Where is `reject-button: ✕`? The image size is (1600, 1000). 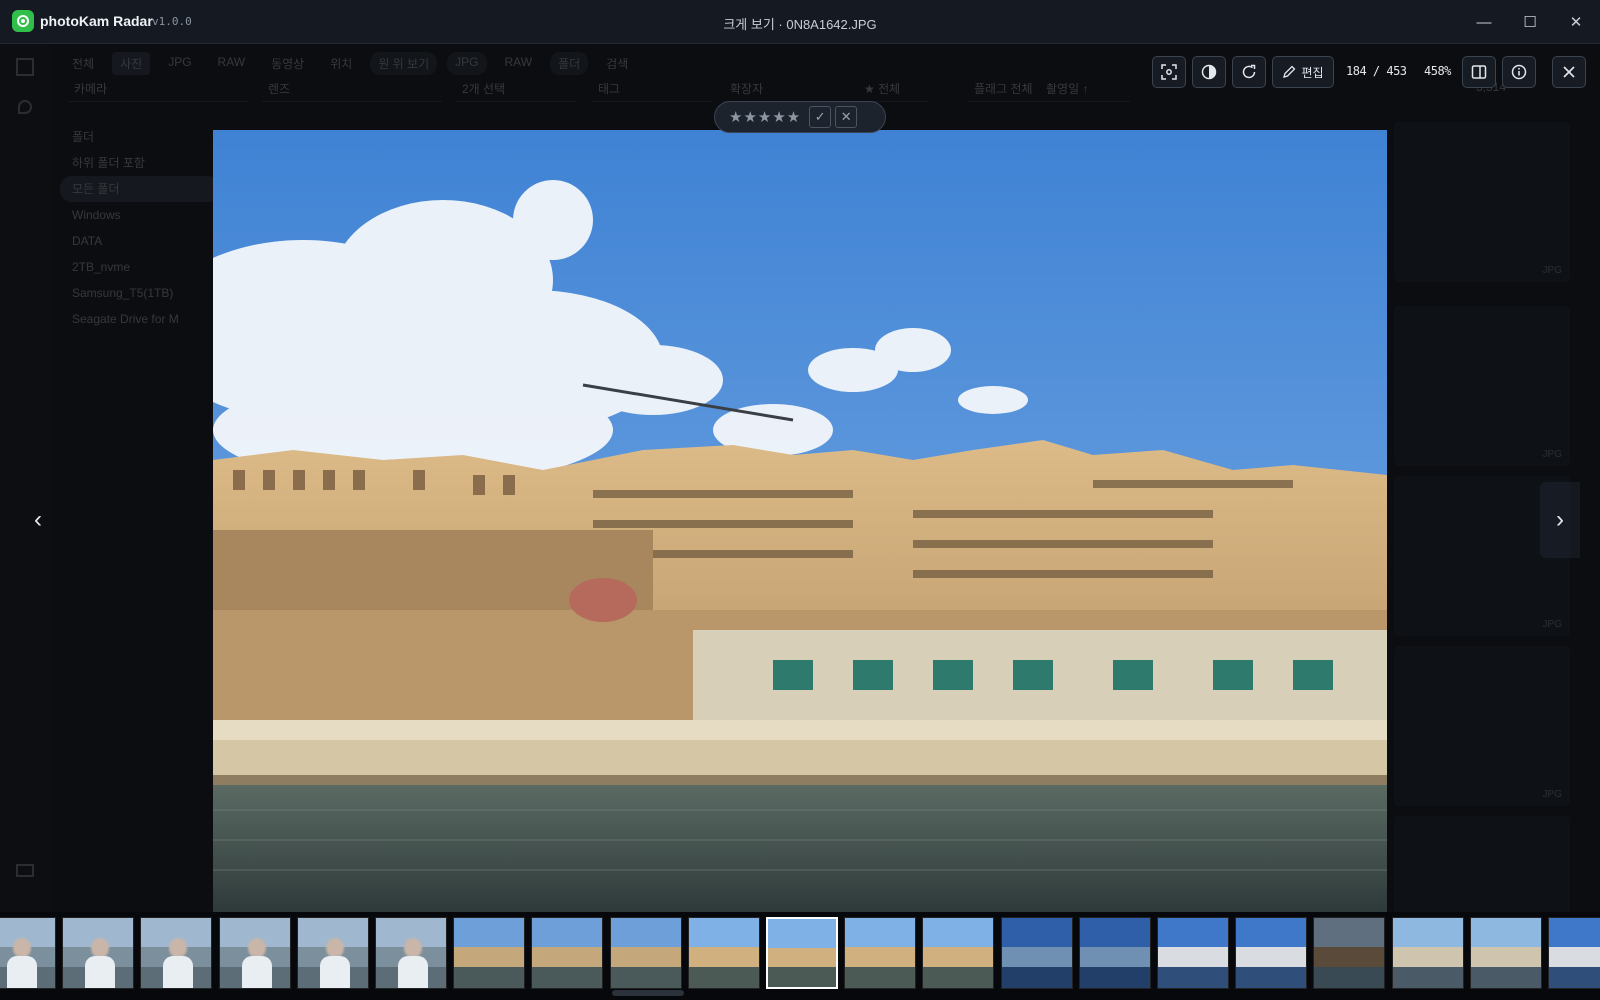
reject-button: ✕ is located at coordinates (846, 117).